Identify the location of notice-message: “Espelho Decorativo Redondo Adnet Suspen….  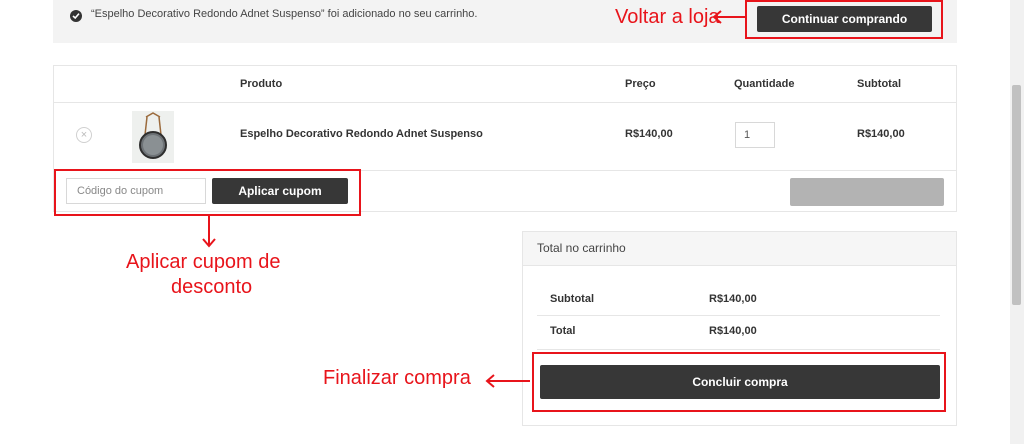
(284, 14).